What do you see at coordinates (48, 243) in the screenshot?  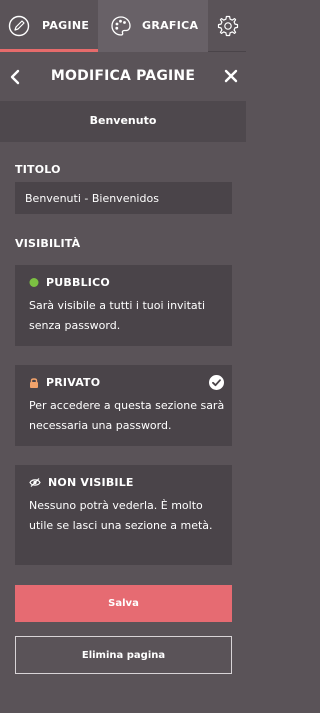 I see `visibility-label: VISIBILITÀ` at bounding box center [48, 243].